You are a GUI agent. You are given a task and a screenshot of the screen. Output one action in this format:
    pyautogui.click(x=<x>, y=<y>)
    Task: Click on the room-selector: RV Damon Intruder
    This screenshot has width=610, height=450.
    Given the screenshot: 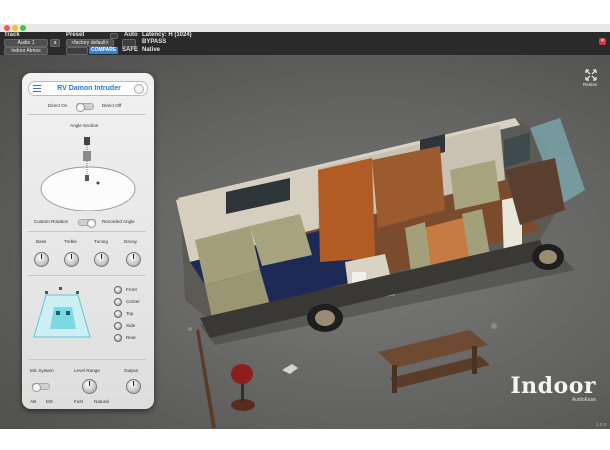 What is the action you would take?
    pyautogui.click(x=88, y=88)
    